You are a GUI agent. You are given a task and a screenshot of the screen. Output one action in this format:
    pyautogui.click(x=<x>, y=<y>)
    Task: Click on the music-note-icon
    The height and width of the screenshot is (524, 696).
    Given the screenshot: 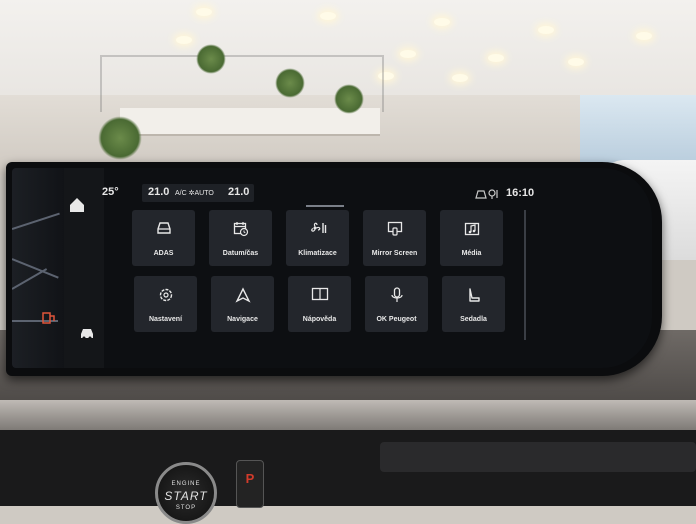 What is the action you would take?
    pyautogui.click(x=471, y=229)
    